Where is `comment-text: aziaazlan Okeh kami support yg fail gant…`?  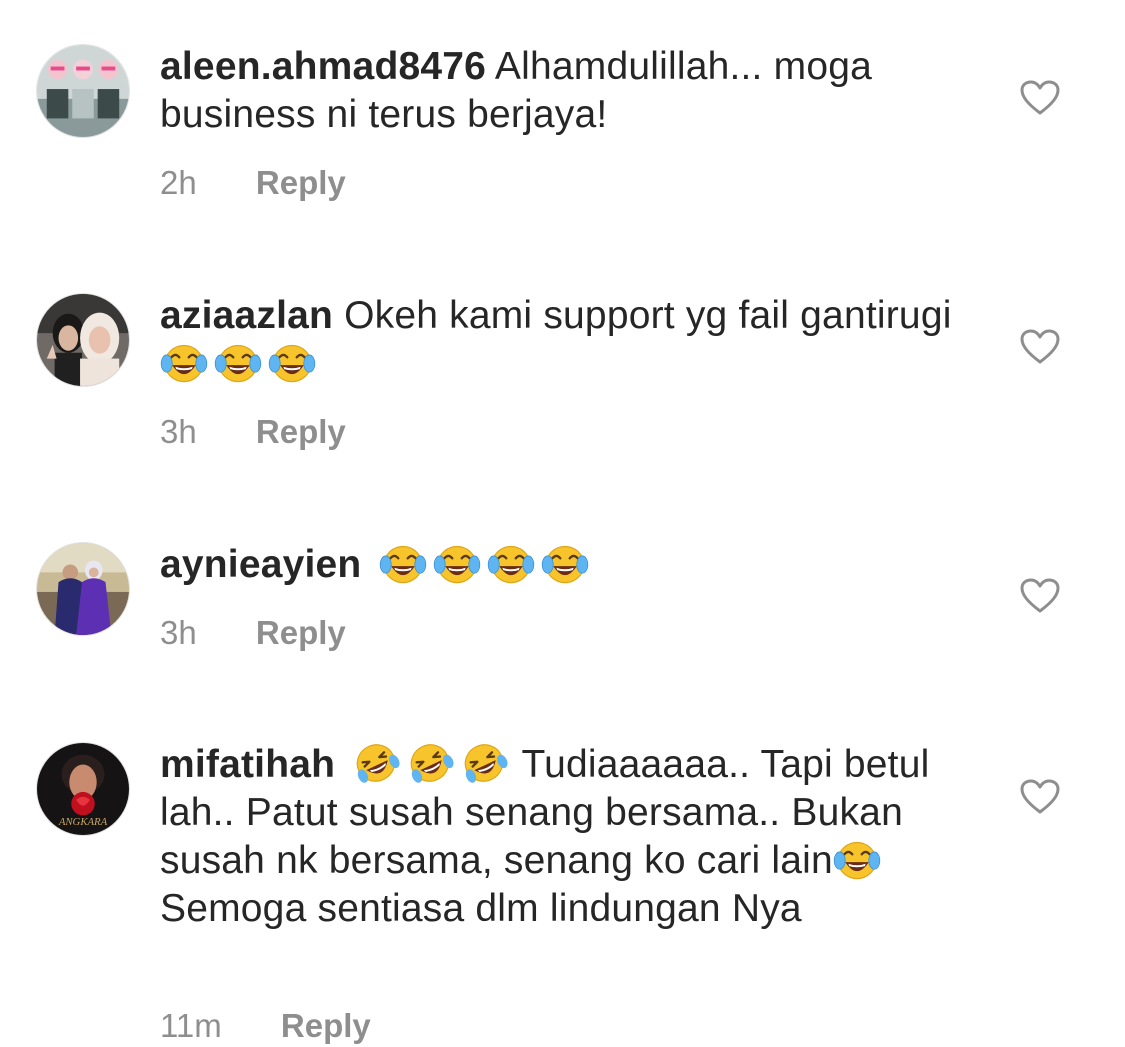 comment-text: aziaazlan Okeh kami support yg fail gant… is located at coordinates (570, 340).